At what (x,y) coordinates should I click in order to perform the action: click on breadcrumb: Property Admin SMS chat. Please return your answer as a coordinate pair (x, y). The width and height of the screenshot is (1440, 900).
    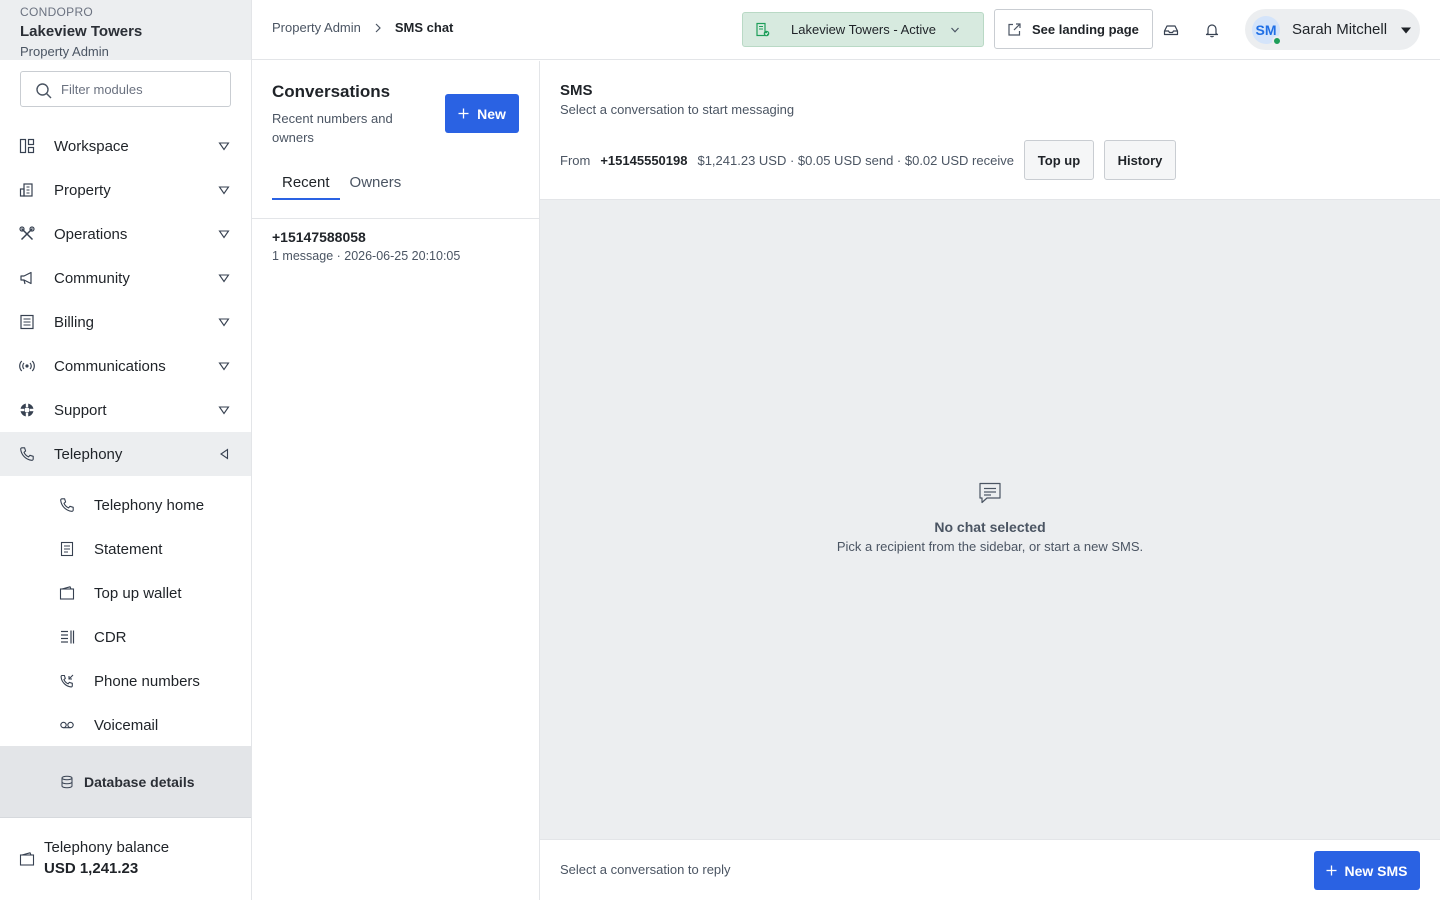
    Looking at the image, I should click on (362, 27).